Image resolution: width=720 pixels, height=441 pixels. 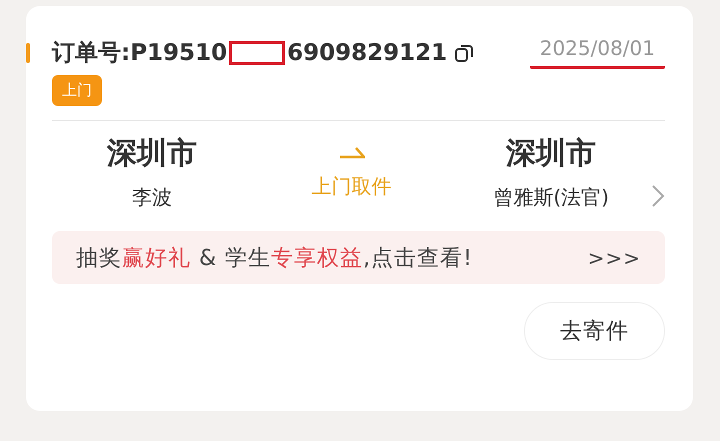 I want to click on promo-banner: 抽奖赢好礼 & 学生专享权益,点击查看! >>>, so click(x=358, y=257).